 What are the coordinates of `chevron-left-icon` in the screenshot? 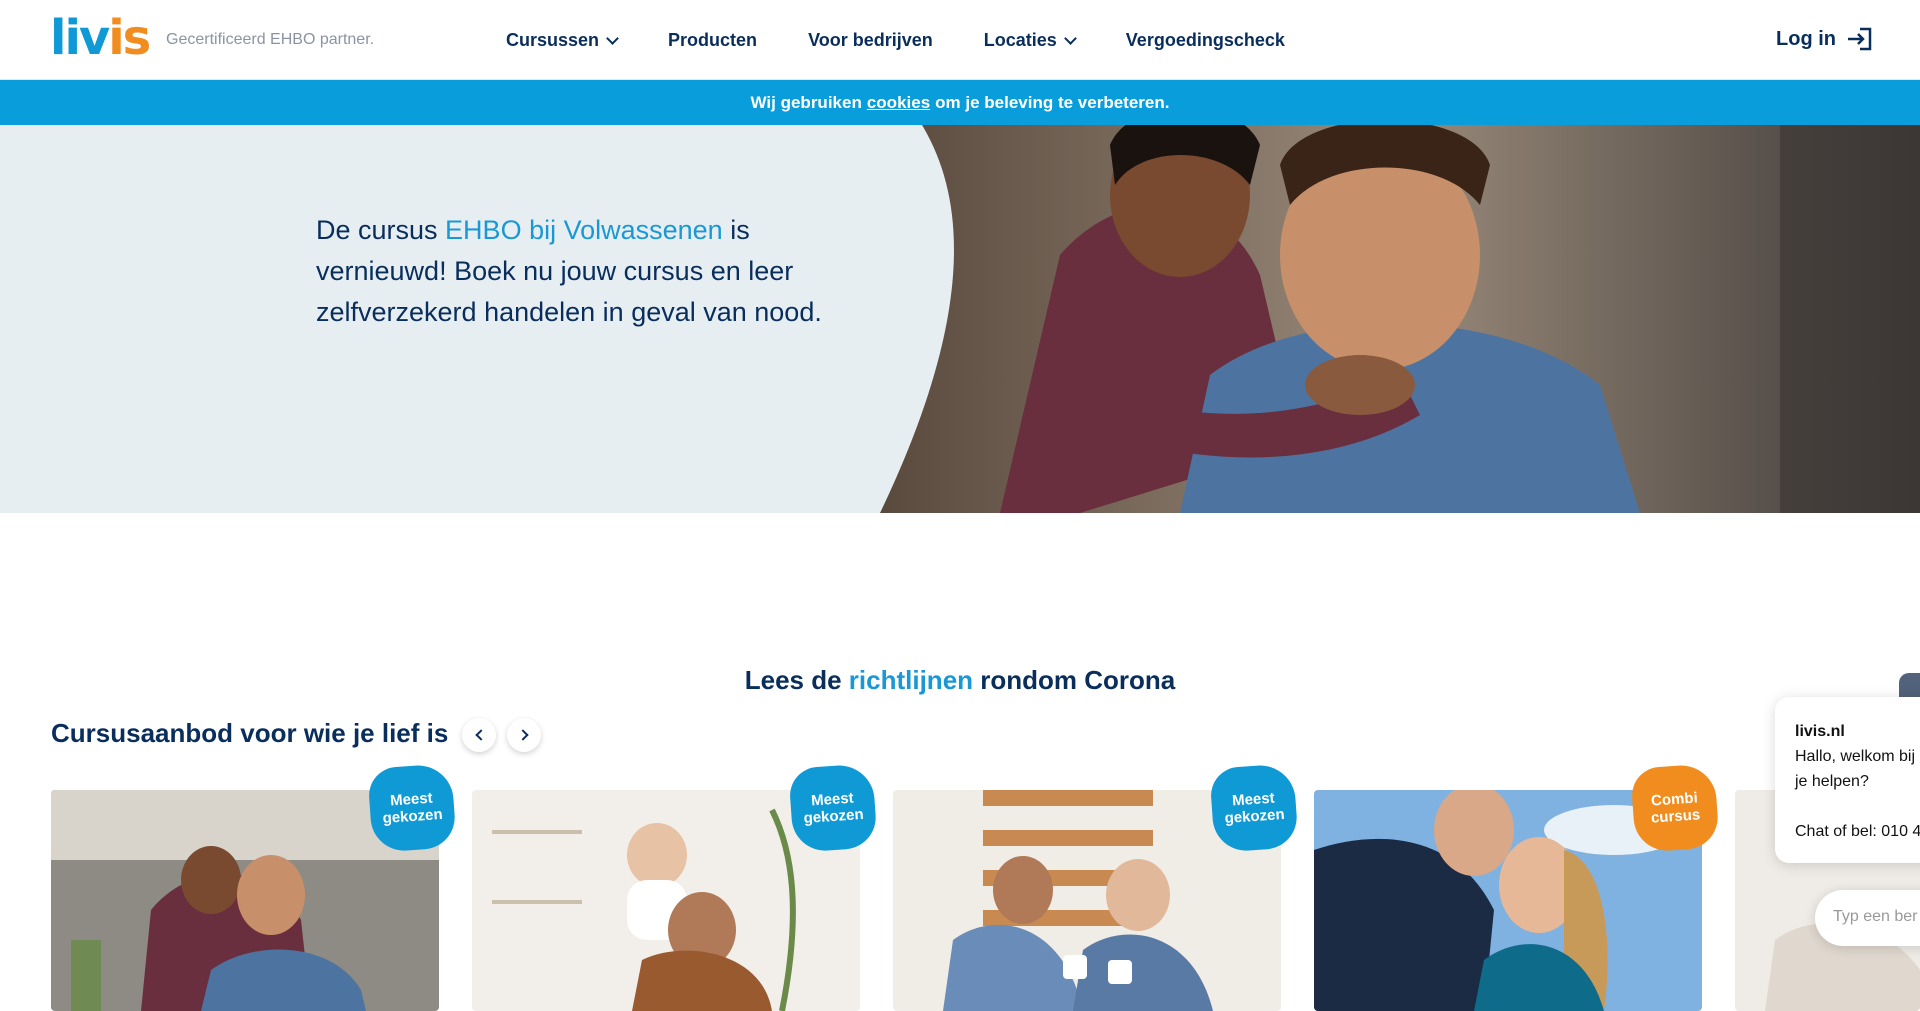 It's located at (480, 735).